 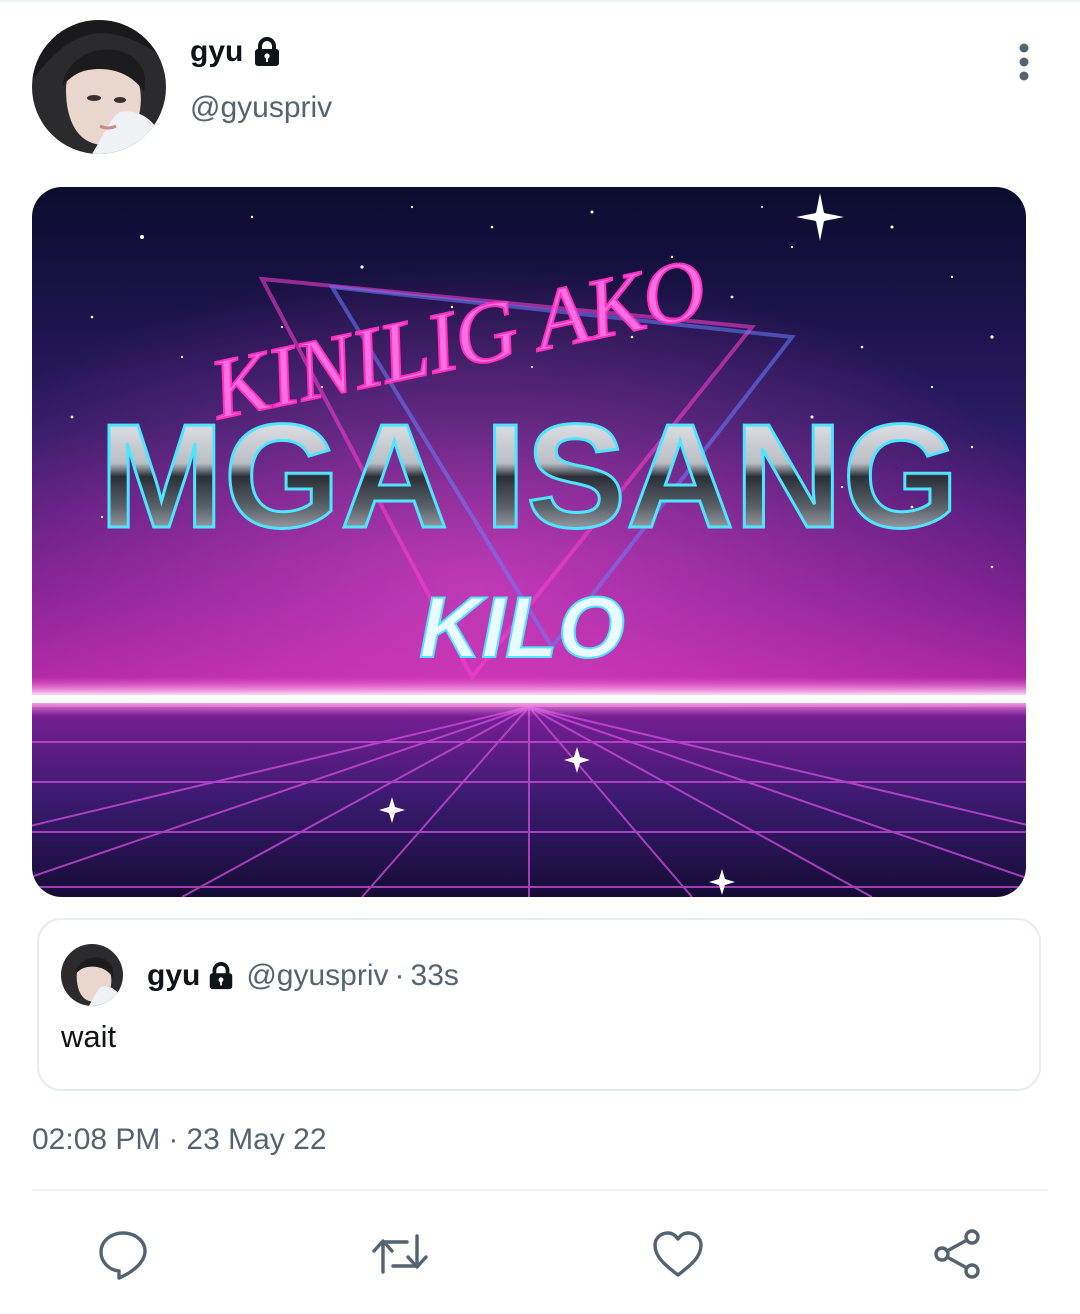 I want to click on reply-icon, so click(x=123, y=1256).